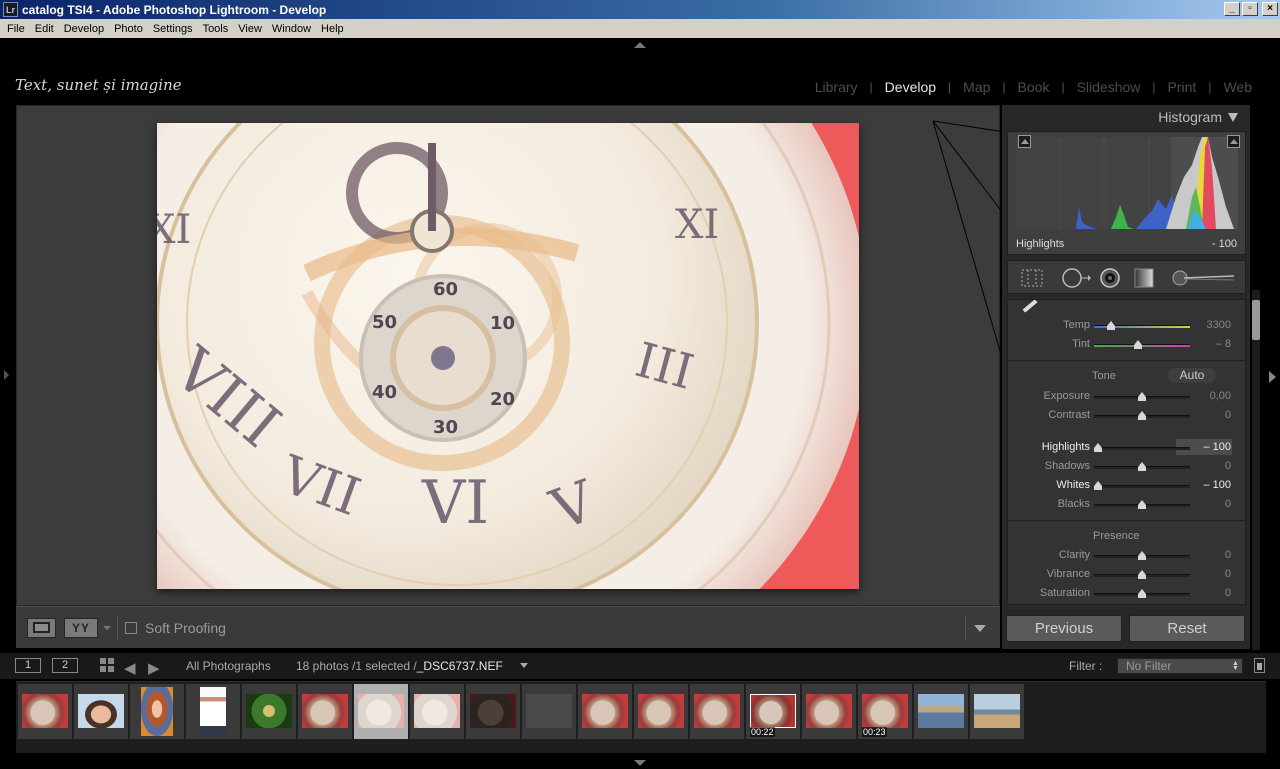  What do you see at coordinates (1192, 375) in the screenshot?
I see `auto-tone-button: Auto` at bounding box center [1192, 375].